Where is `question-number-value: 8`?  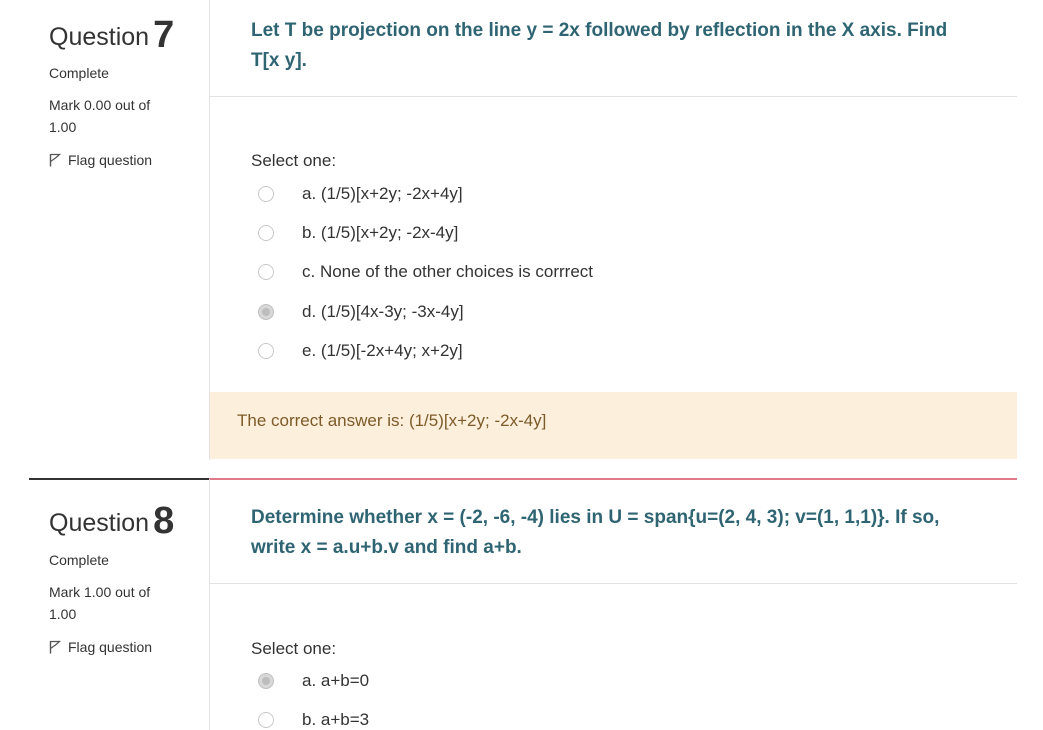 question-number-value: 8 is located at coordinates (164, 521).